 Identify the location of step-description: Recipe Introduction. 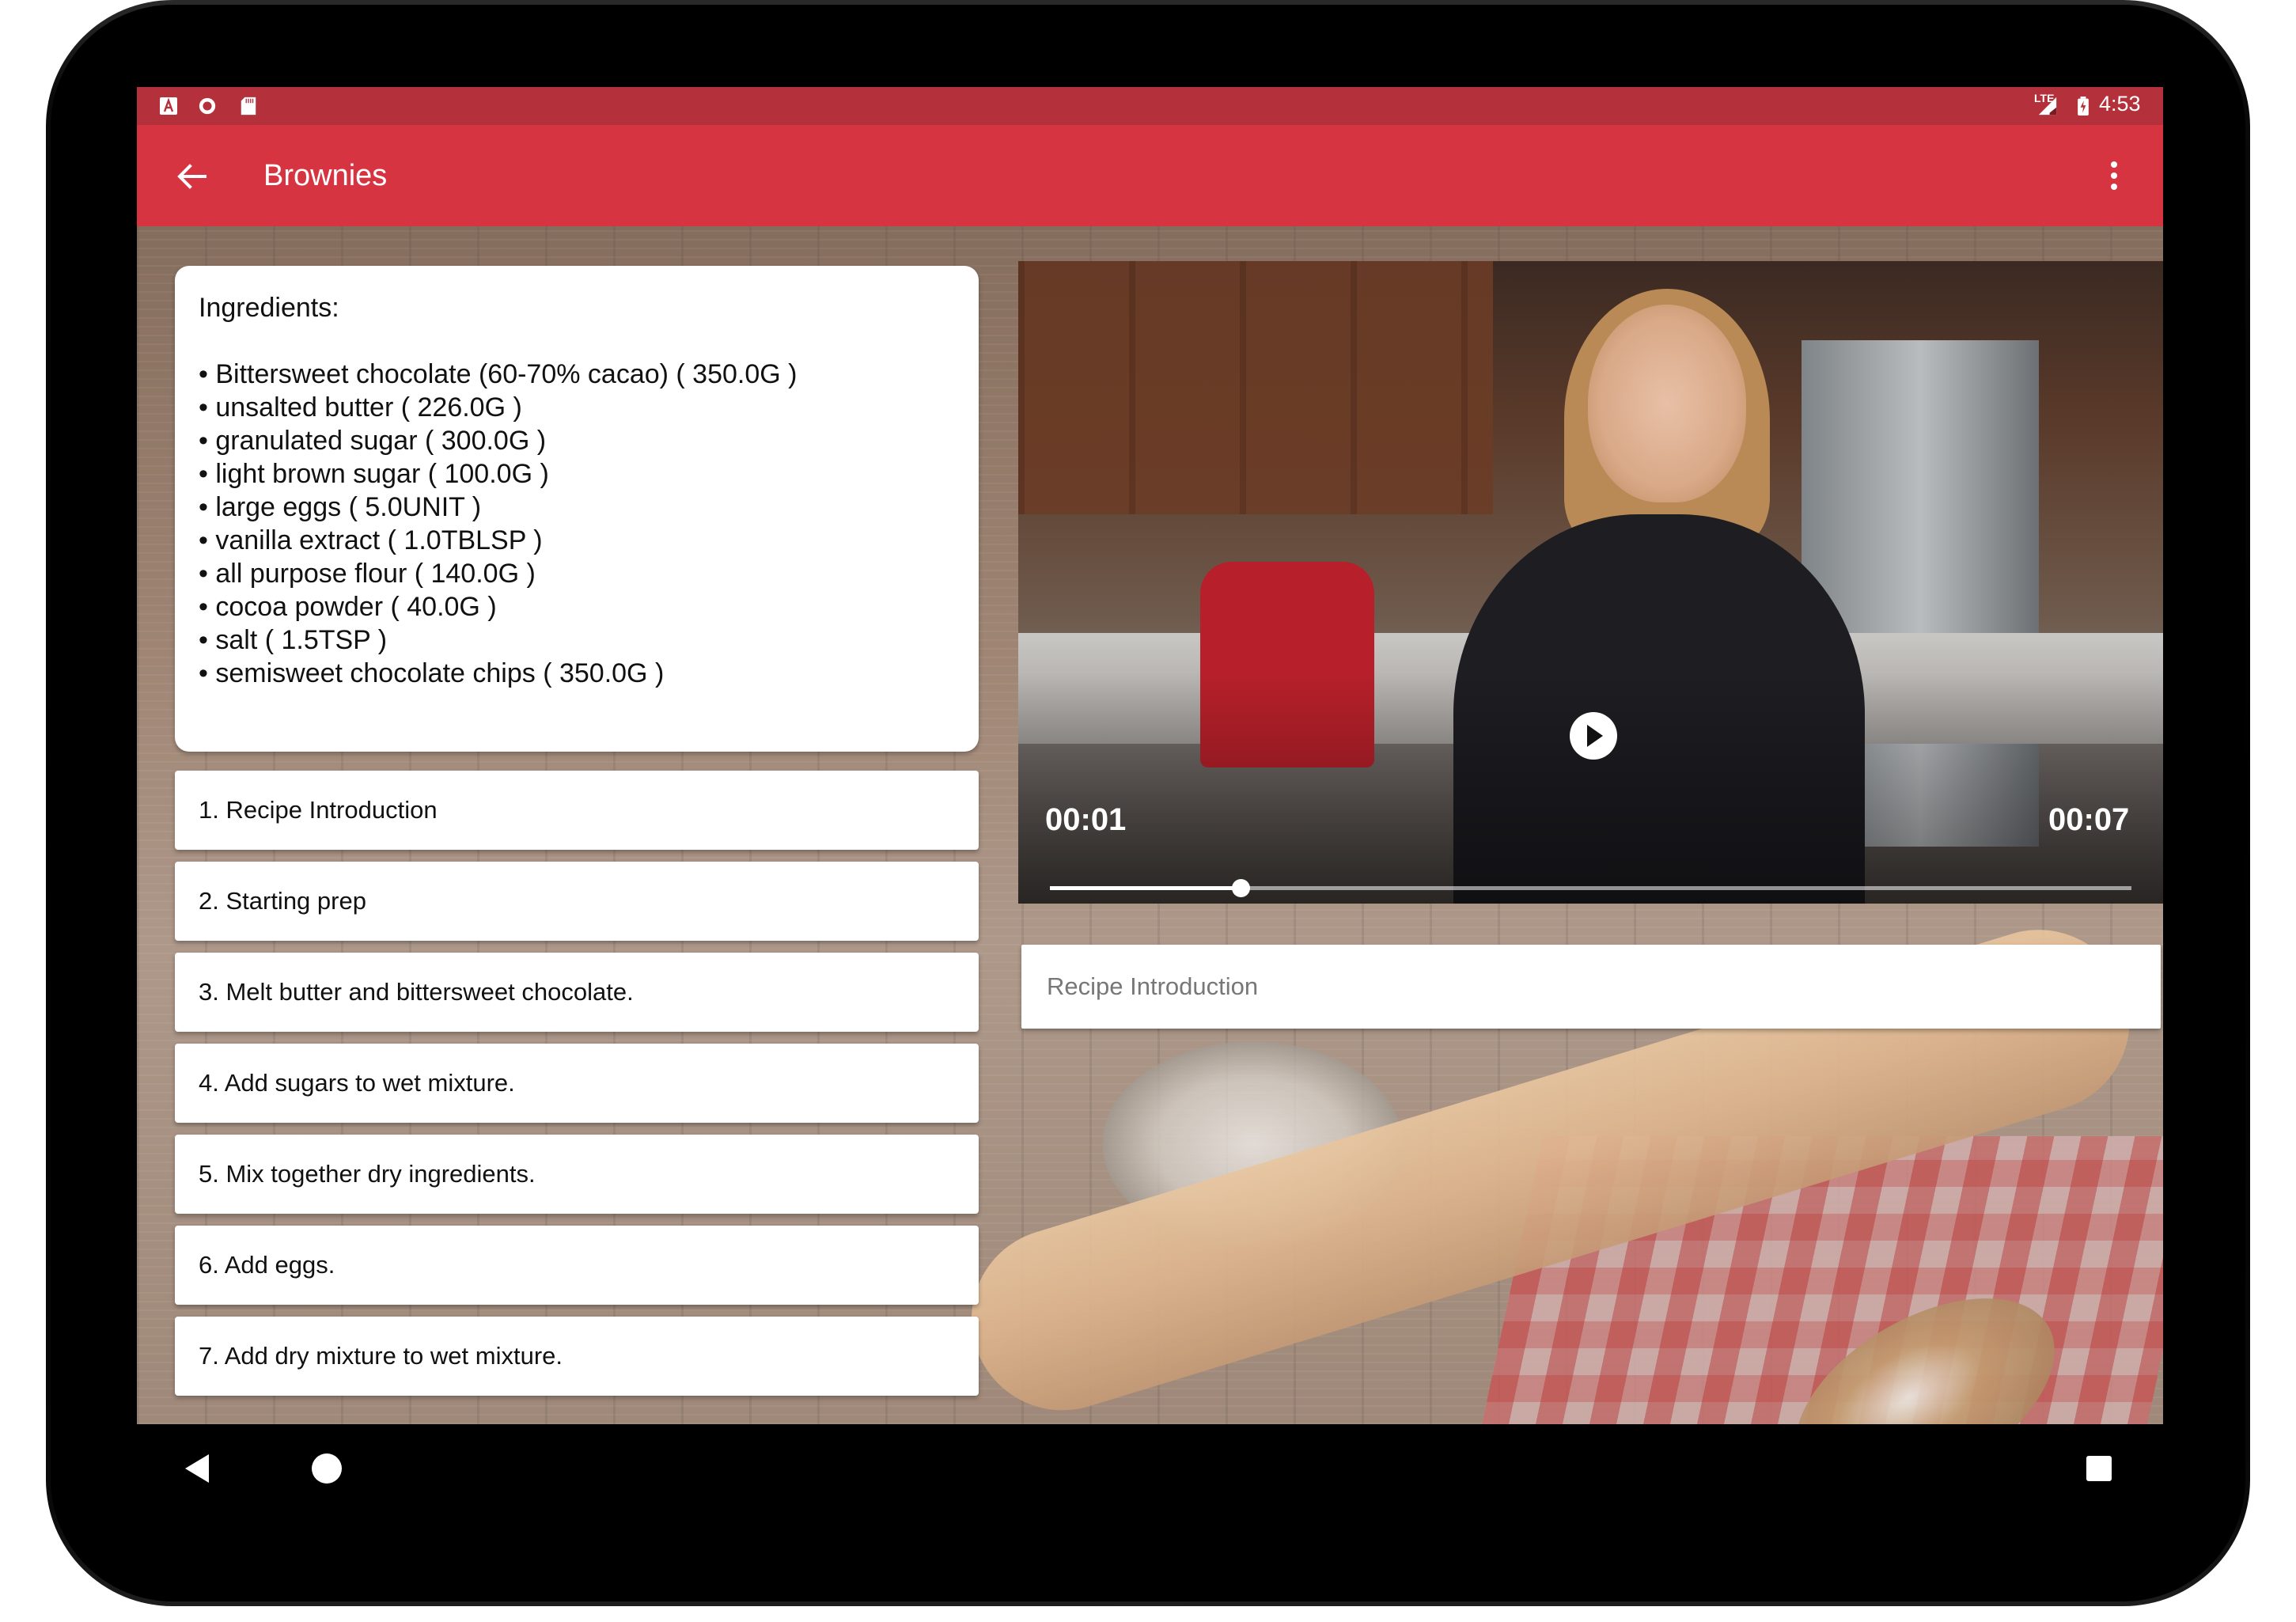
(1153, 986).